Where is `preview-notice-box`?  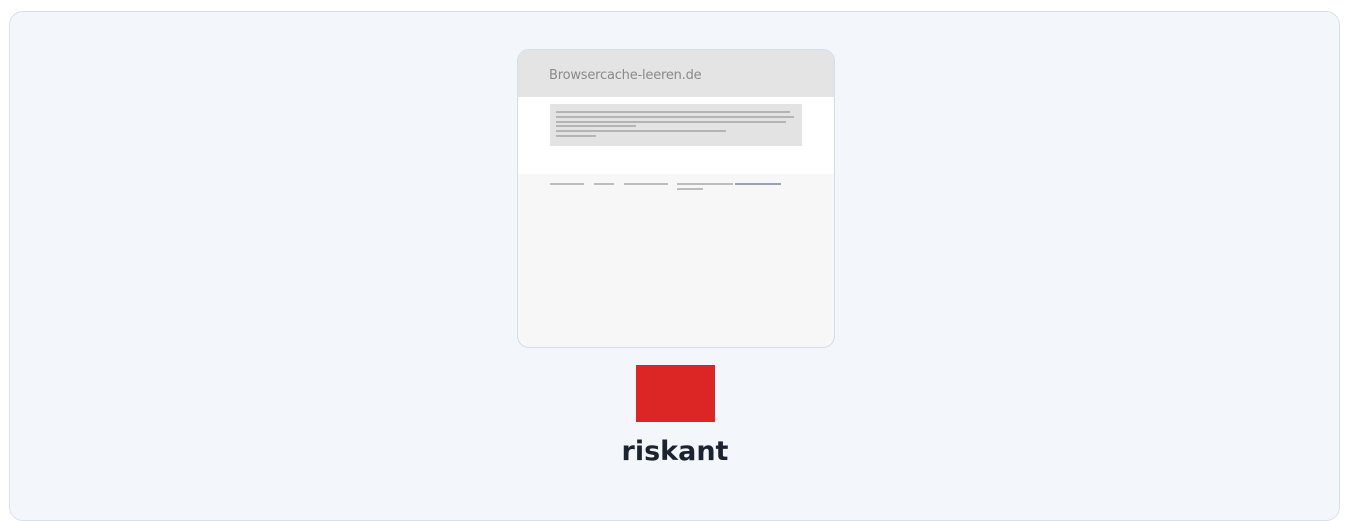 preview-notice-box is located at coordinates (676, 125).